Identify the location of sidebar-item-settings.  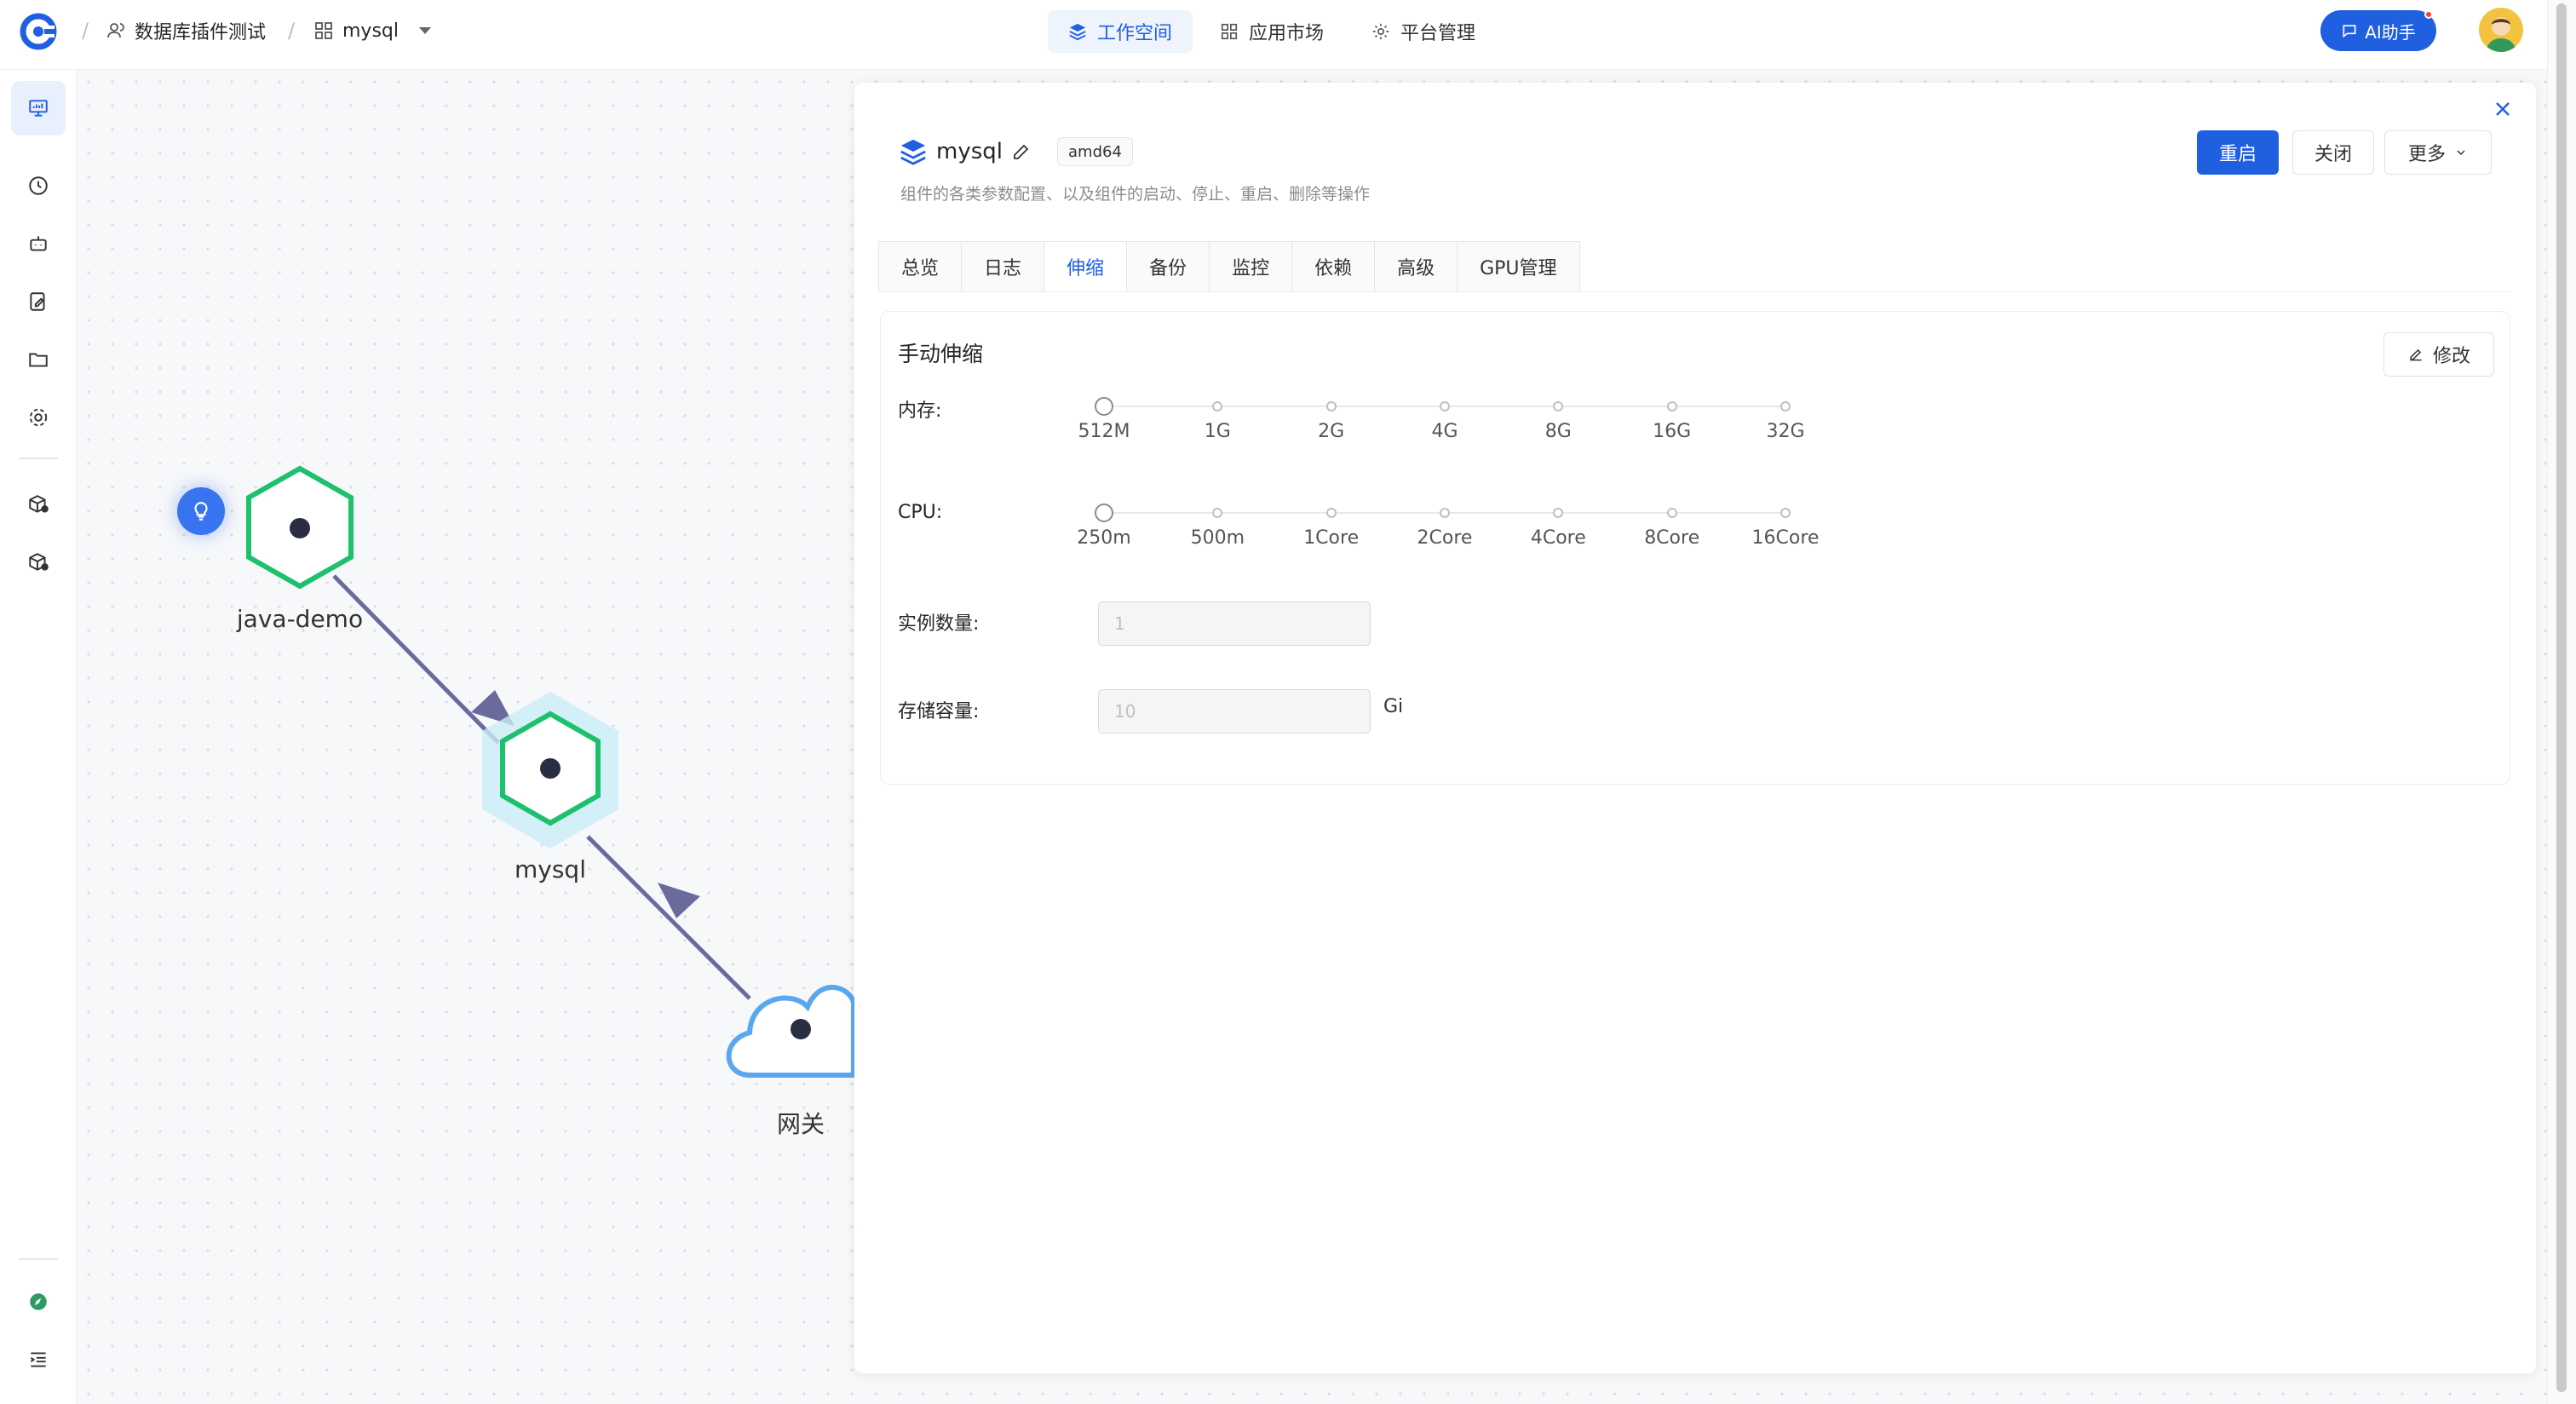
(38, 417).